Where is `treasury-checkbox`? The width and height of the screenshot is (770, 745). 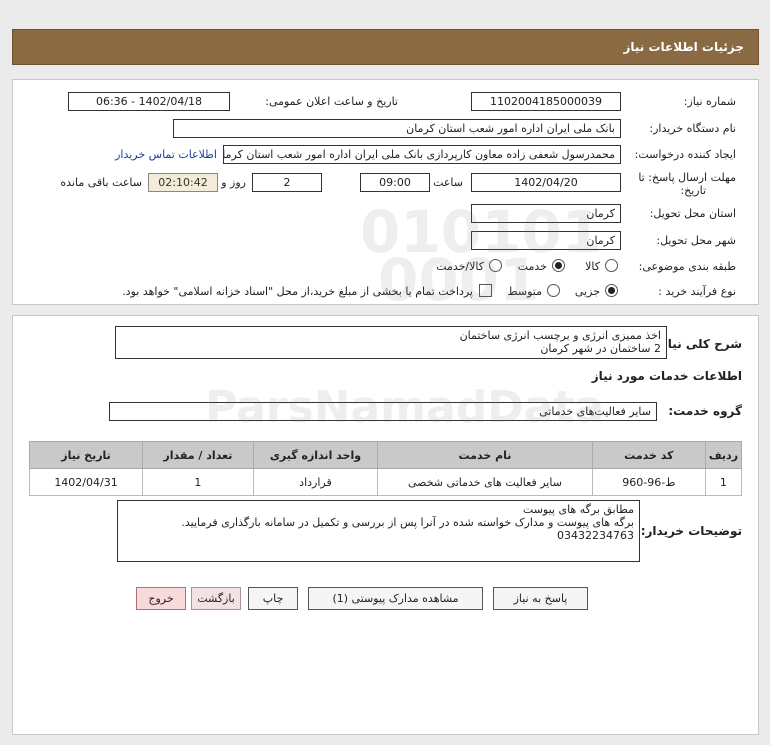 treasury-checkbox is located at coordinates (485, 290).